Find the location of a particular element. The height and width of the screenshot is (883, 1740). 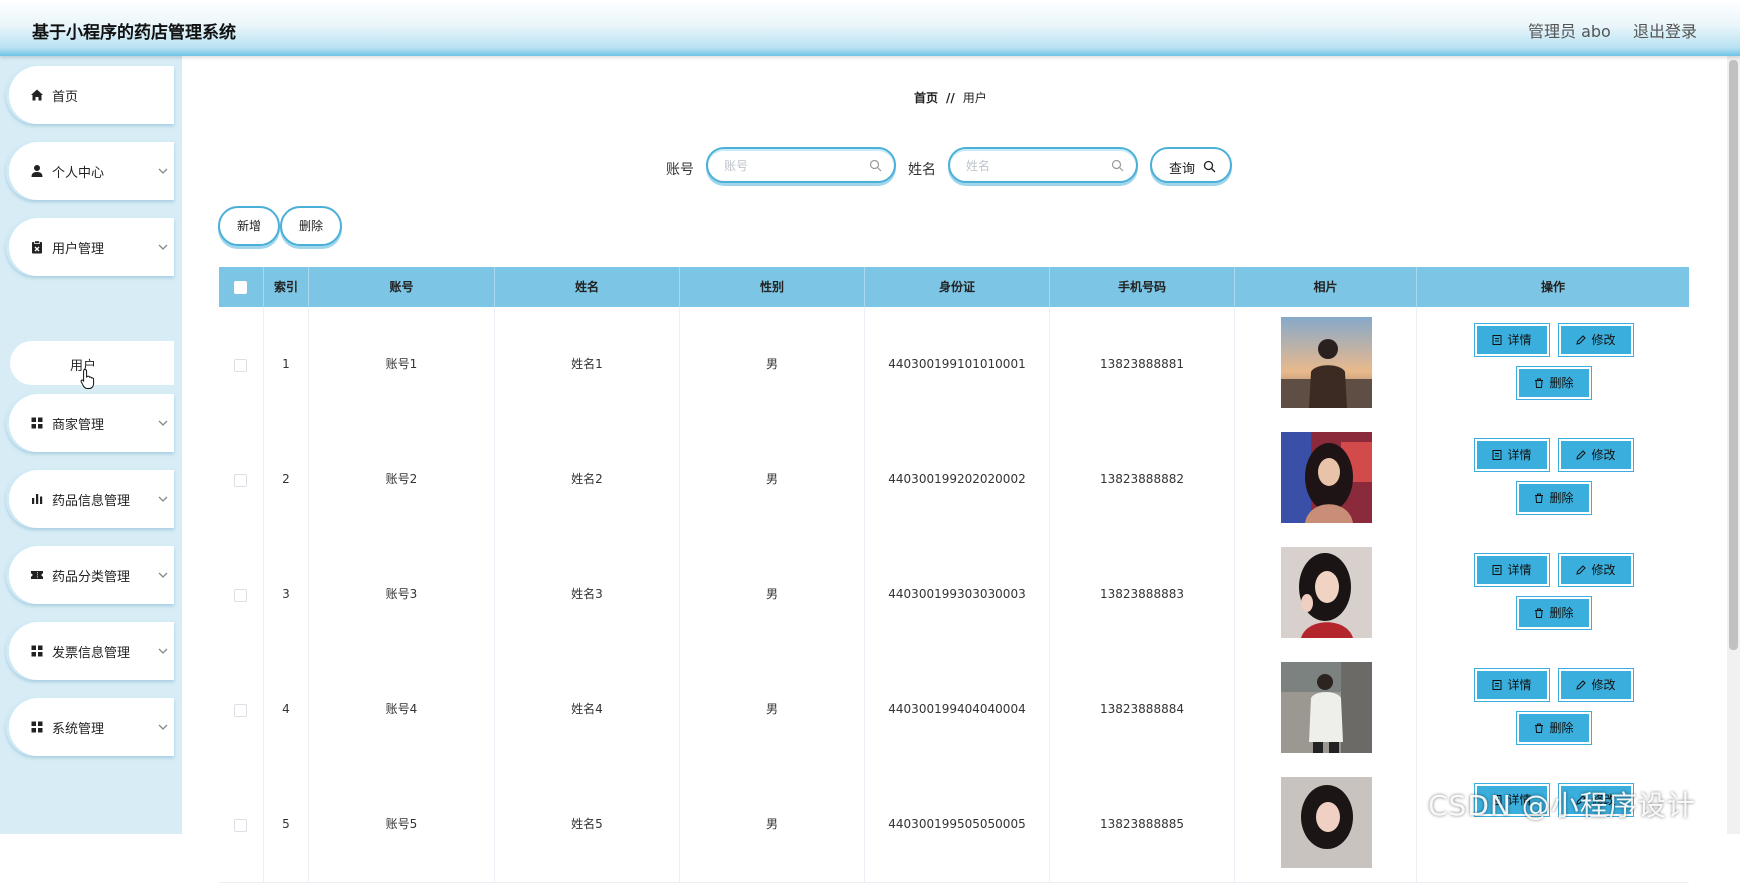

account-search-field is located at coordinates (801, 165).